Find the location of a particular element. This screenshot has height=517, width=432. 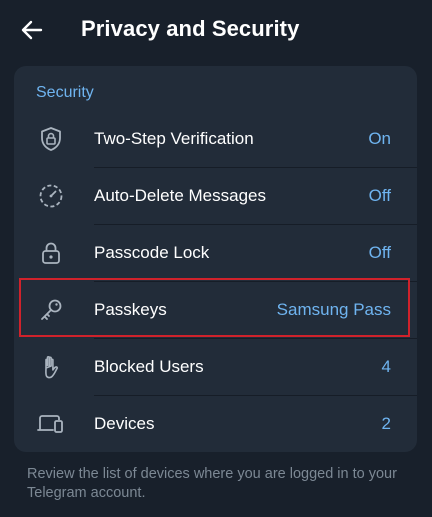

shield-lock-icon is located at coordinates (51, 139).